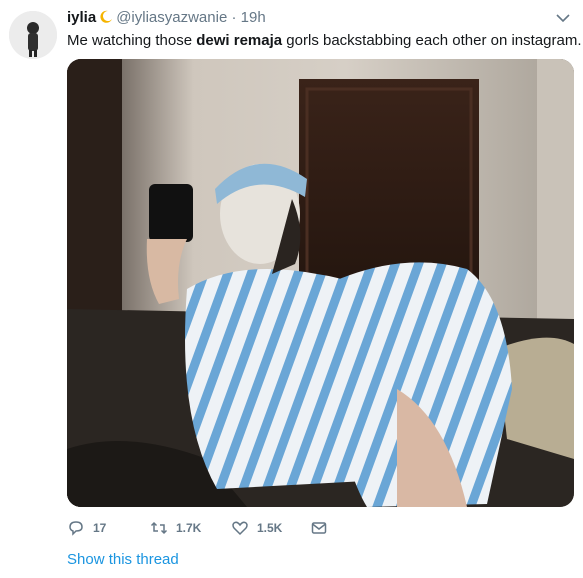 This screenshot has width=583, height=578. What do you see at coordinates (563, 18) in the screenshot?
I see `chevron-down-icon` at bounding box center [563, 18].